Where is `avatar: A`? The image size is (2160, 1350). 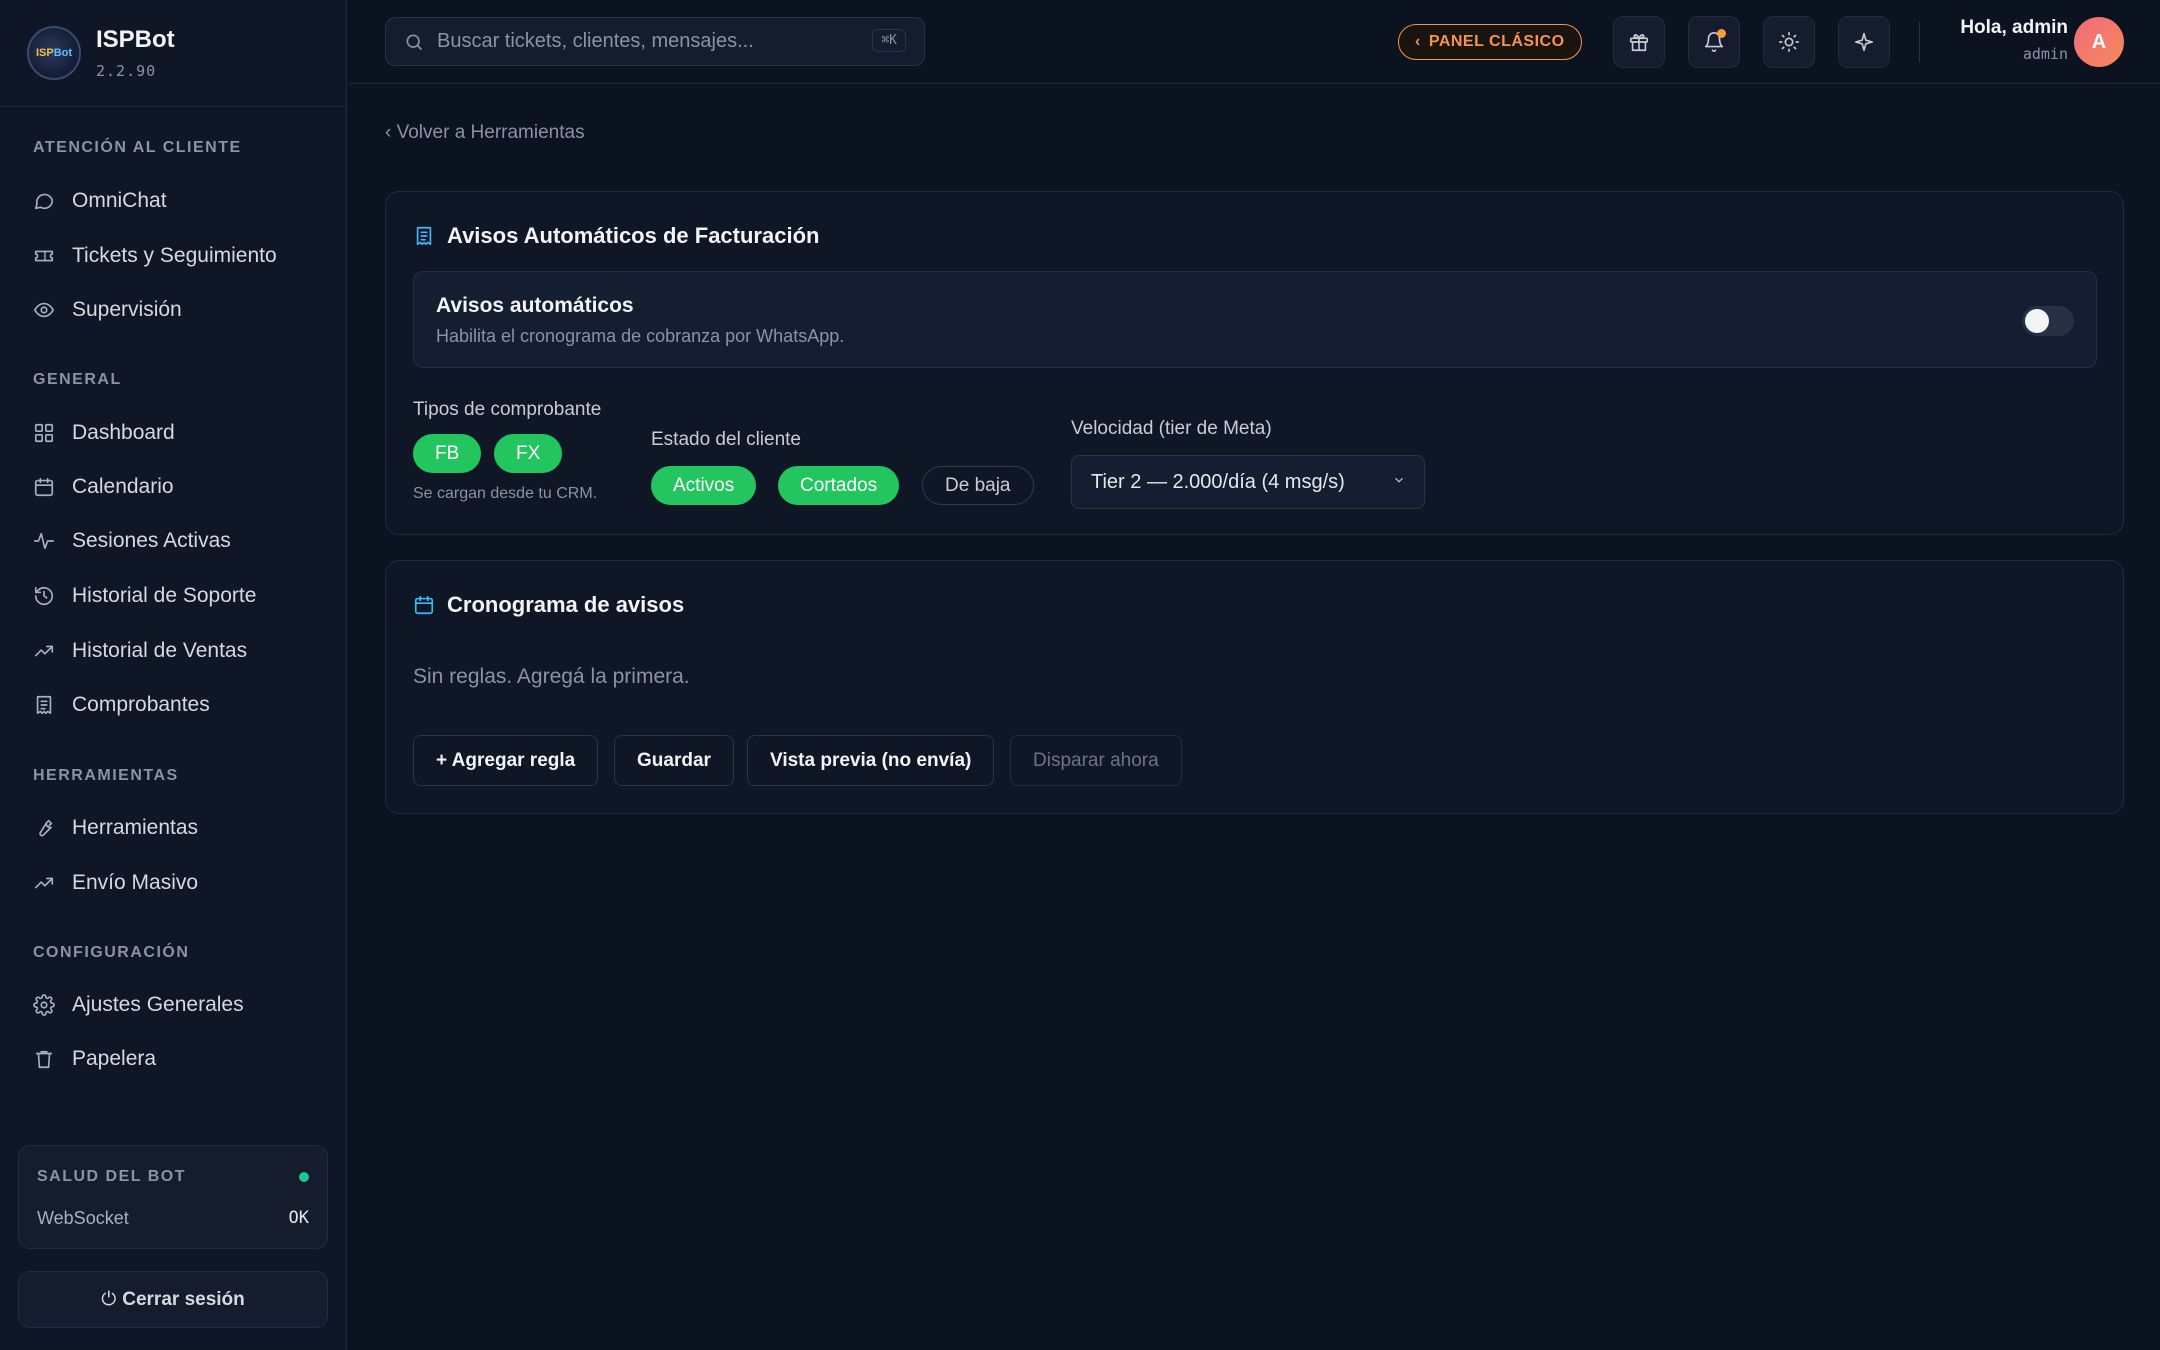
avatar: A is located at coordinates (2099, 42).